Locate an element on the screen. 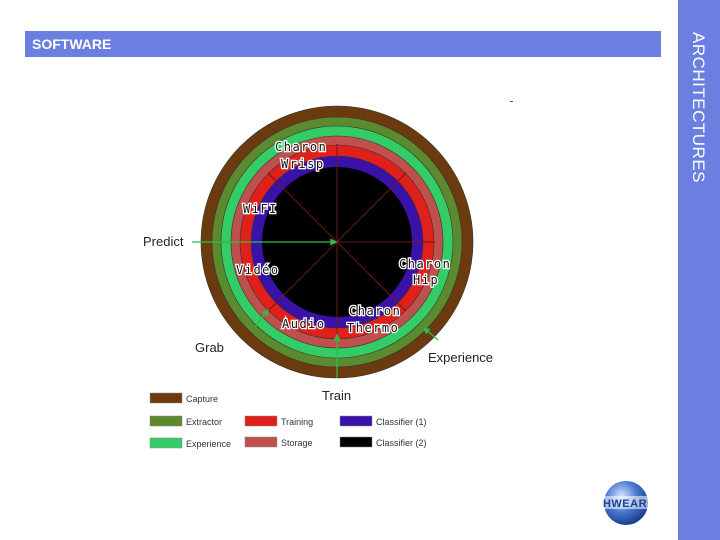 Image resolution: width=720 pixels, height=540 pixels. stage-grab: Grab is located at coordinates (209, 347).